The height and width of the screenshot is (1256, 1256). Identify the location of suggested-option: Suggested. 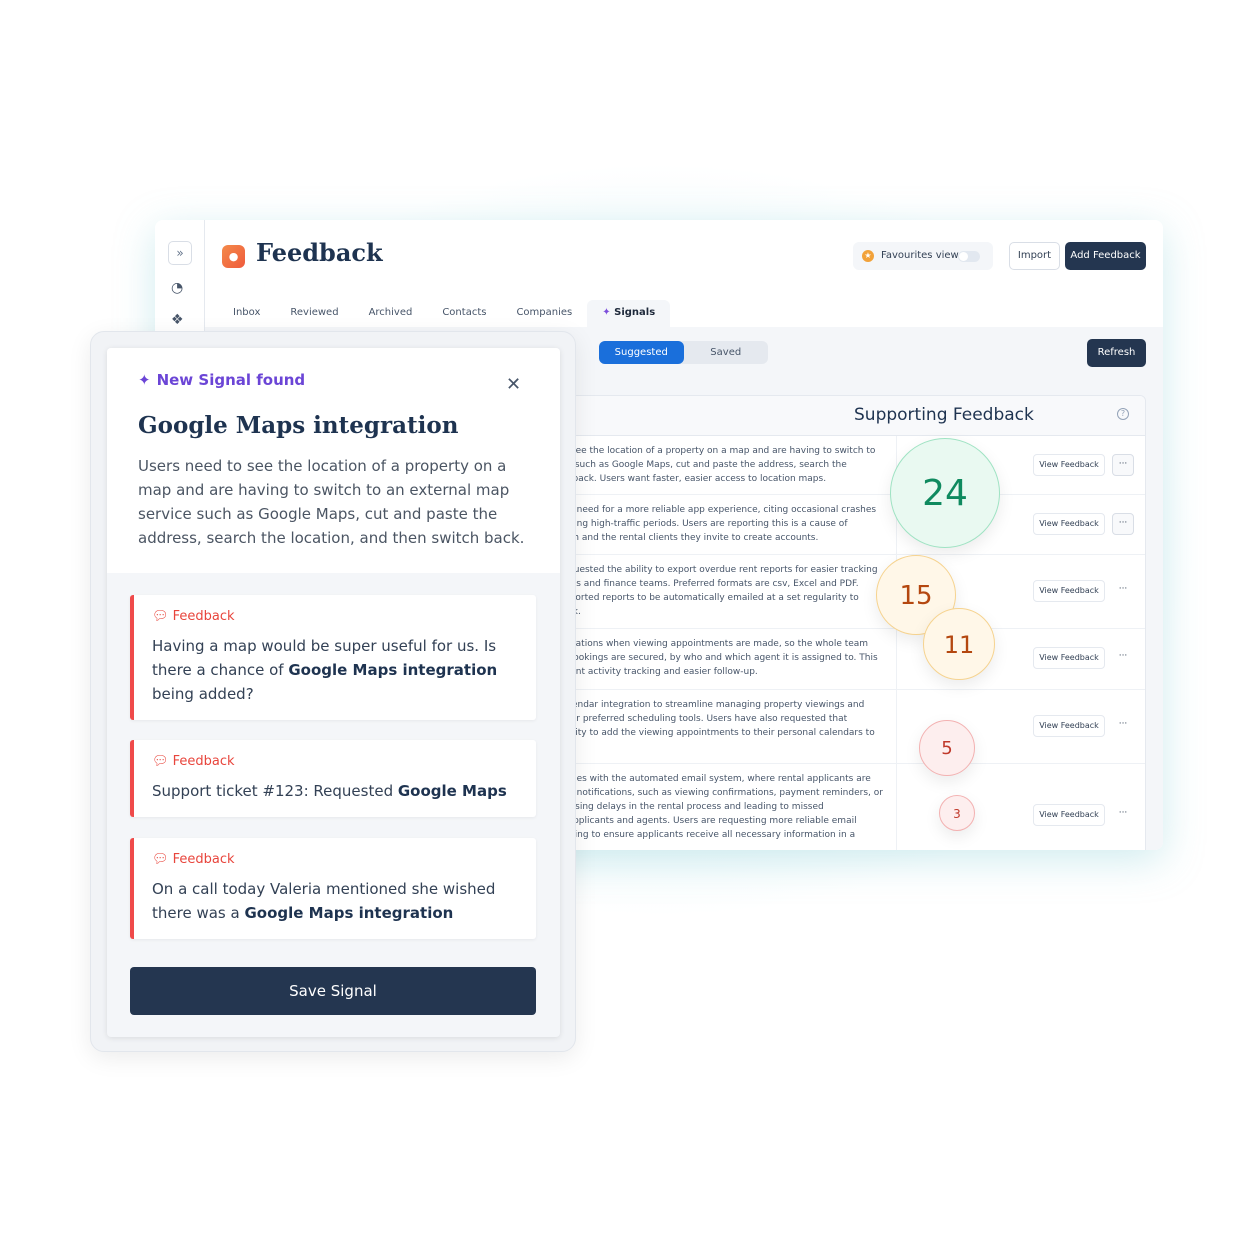
(641, 352).